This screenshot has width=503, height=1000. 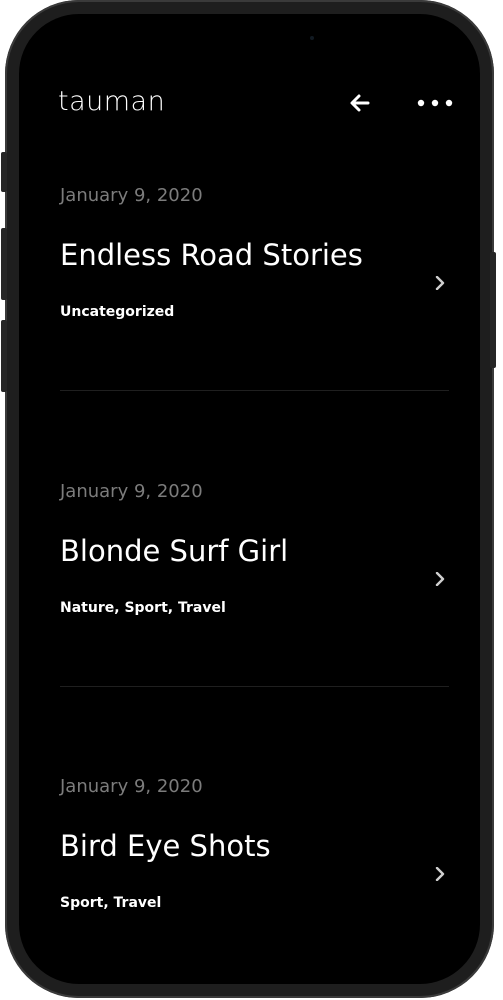 I want to click on post-title: Bird Eye Shots, so click(x=165, y=846).